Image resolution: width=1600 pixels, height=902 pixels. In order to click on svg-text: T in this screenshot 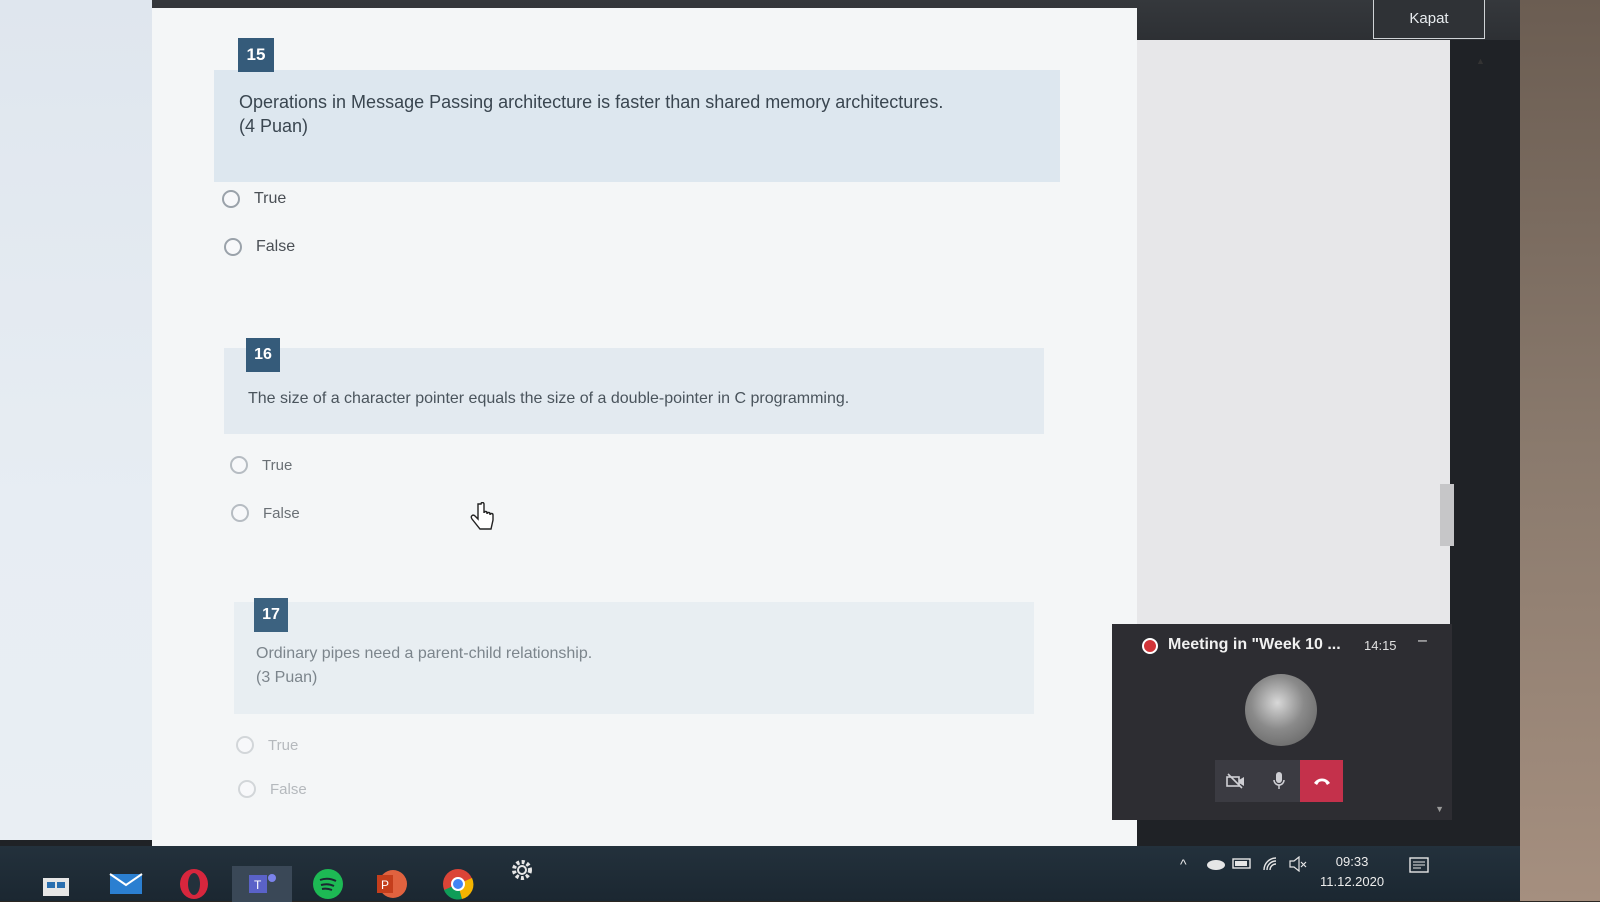, I will do `click(258, 885)`.